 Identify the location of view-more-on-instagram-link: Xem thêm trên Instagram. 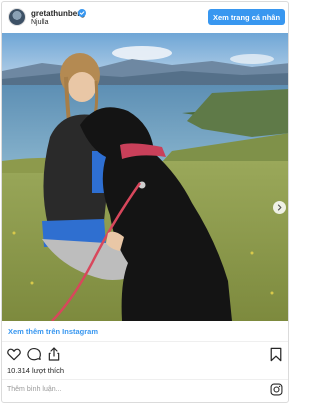
(53, 331).